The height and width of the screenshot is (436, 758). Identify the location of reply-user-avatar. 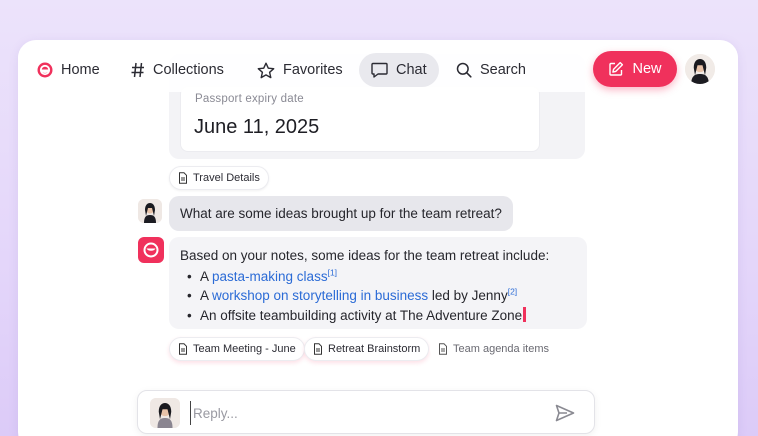
(165, 413).